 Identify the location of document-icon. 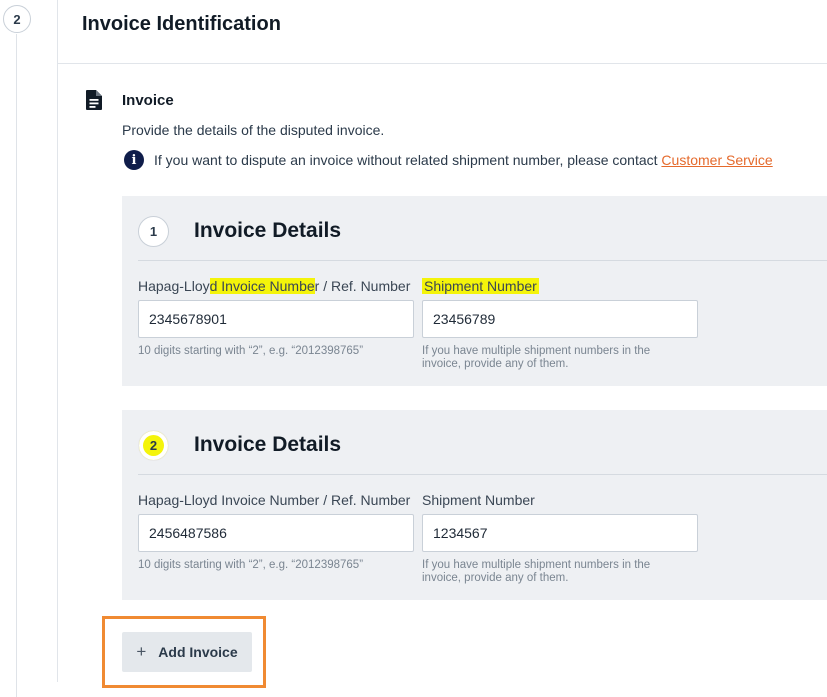
(94, 100).